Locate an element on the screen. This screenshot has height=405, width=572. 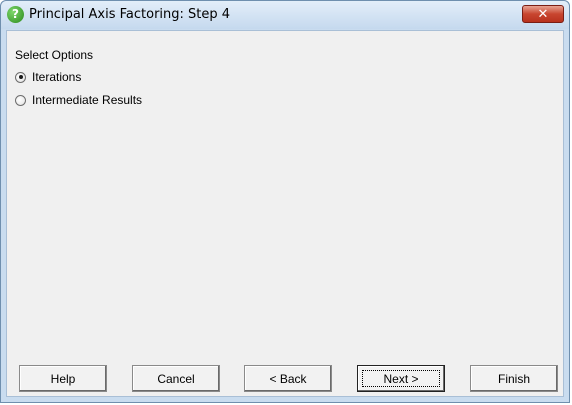
radio-intermediate-results: Intermediate Results is located at coordinates (78, 100).